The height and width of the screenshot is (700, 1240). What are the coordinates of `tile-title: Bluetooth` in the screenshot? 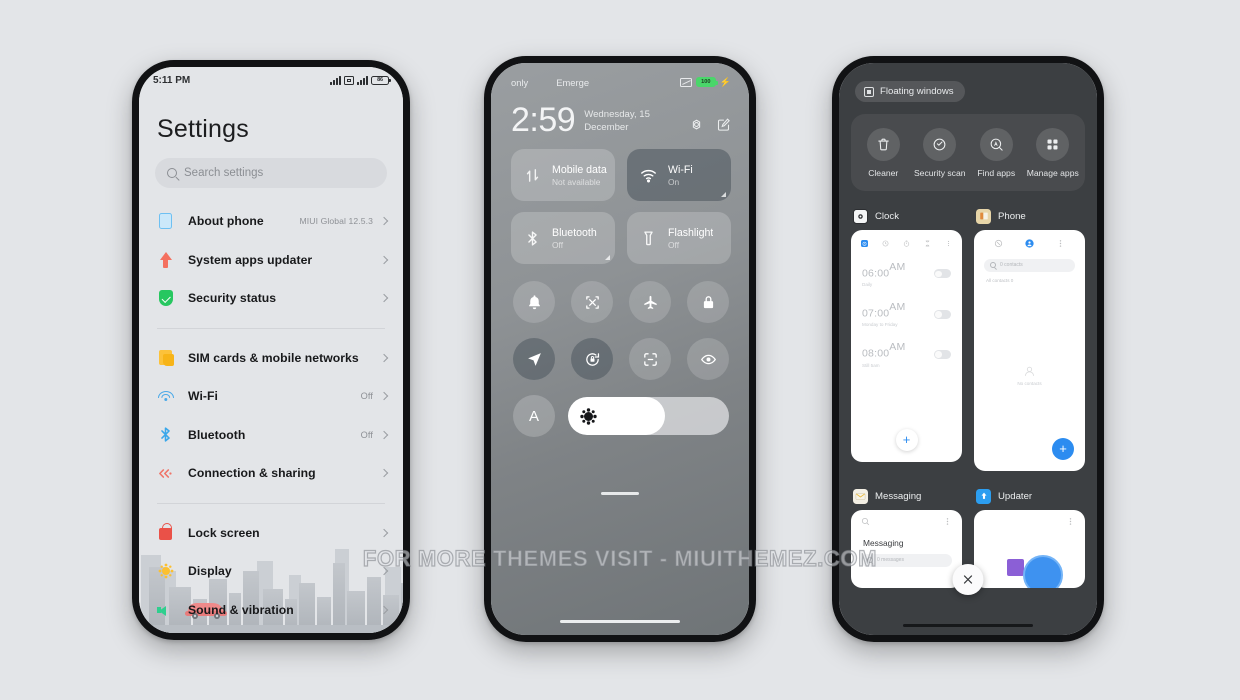 It's located at (574, 232).